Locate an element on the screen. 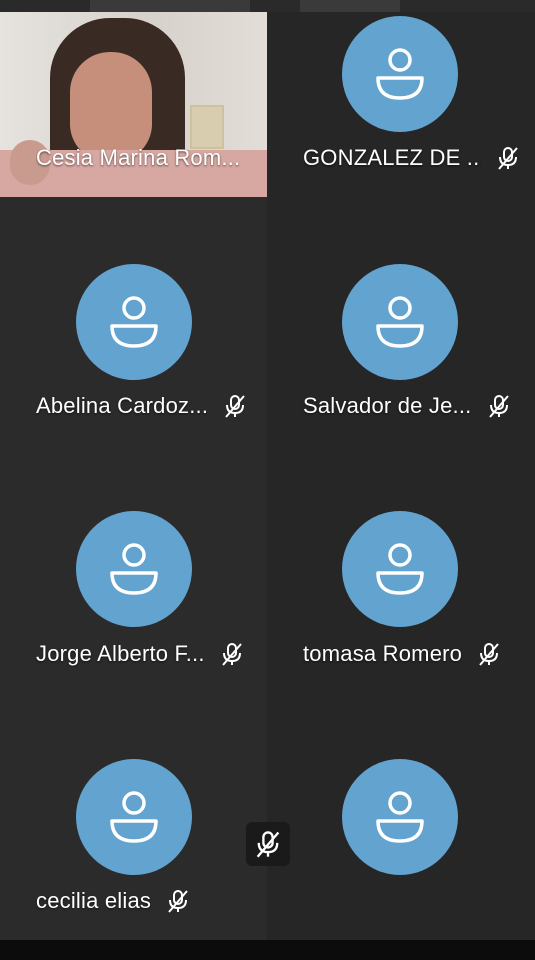 The width and height of the screenshot is (535, 960). top-strip is located at coordinates (267, 6).